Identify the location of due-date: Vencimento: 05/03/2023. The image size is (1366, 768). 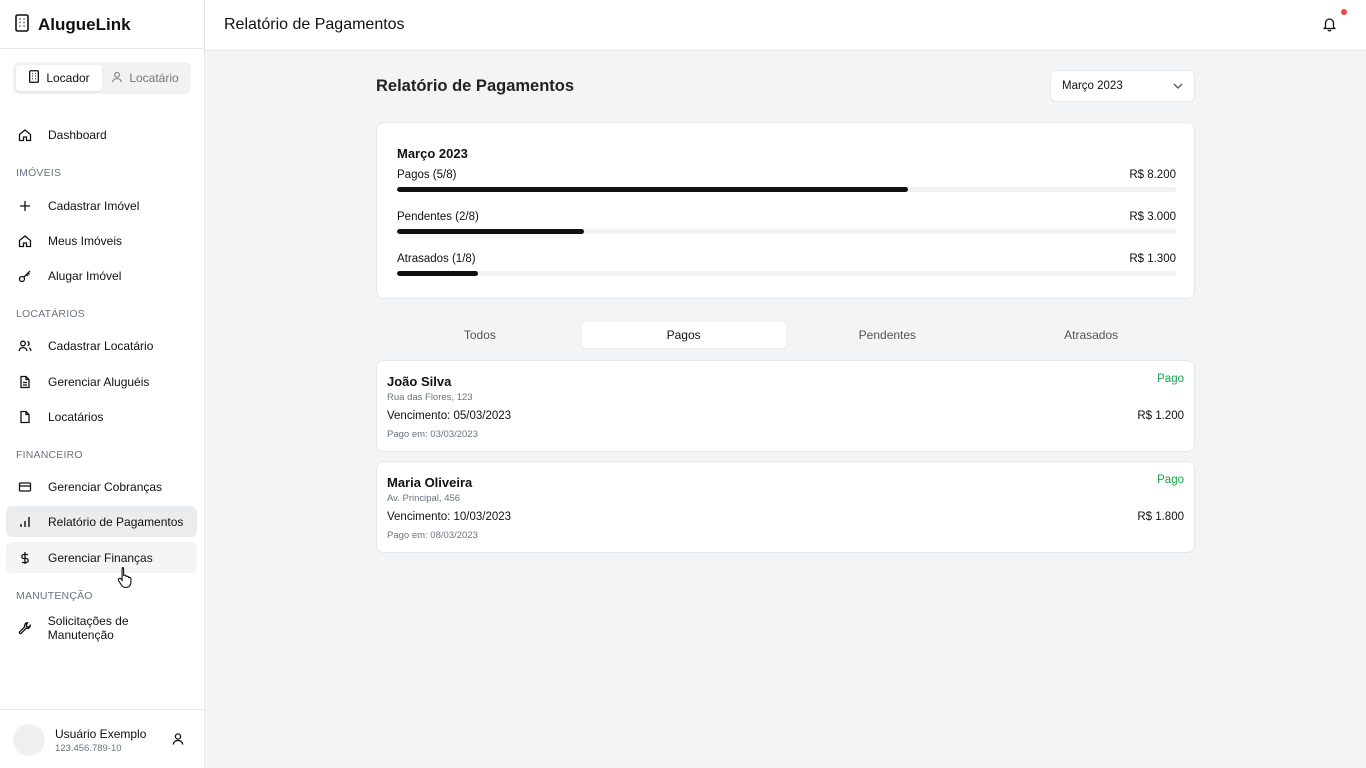
(449, 416).